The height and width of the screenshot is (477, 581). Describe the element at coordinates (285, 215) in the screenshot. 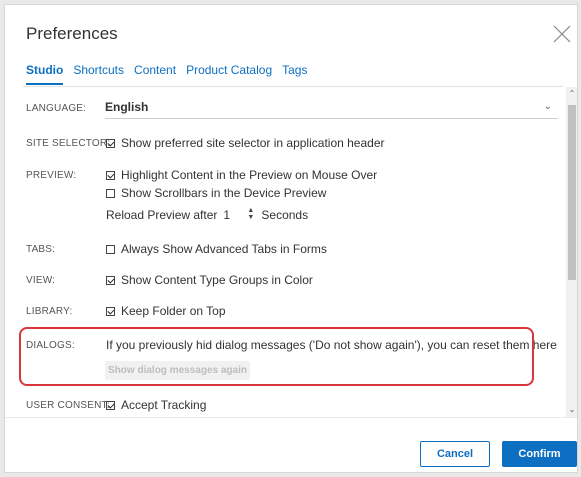

I see `reload-suffix: Seconds` at that location.